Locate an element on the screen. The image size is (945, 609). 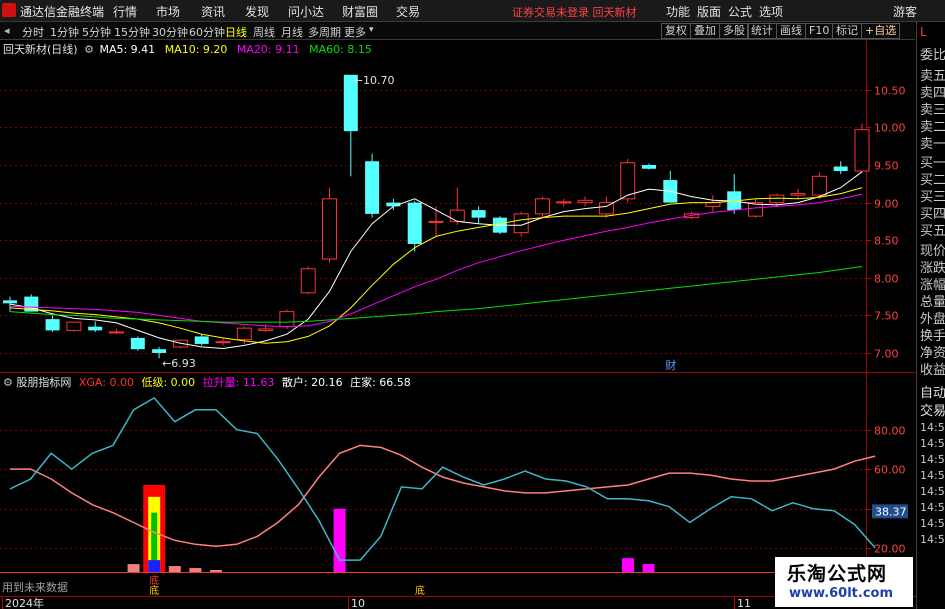
price-tick-label: 8.00 is located at coordinates (886, 279).